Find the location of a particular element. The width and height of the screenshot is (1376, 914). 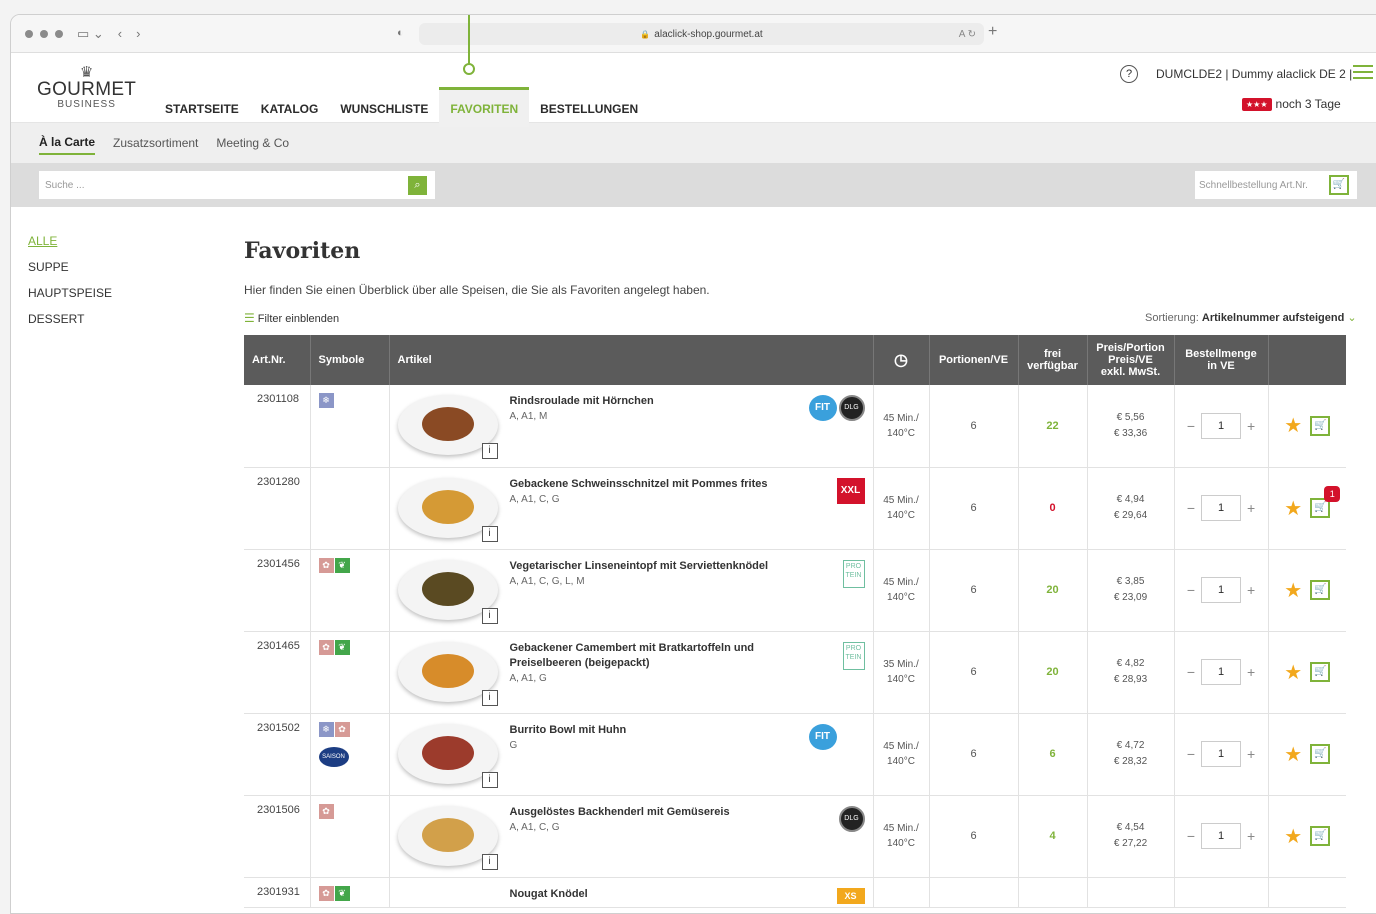

leaf-icon: ❦ is located at coordinates (342, 565).